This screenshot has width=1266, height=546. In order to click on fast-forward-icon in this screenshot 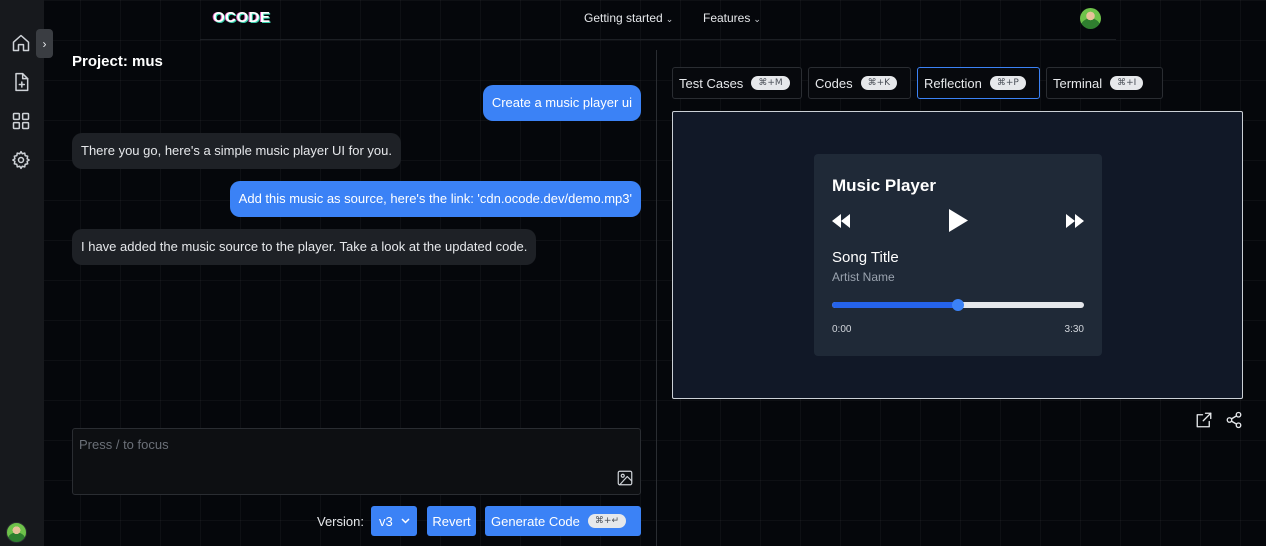, I will do `click(1075, 223)`.